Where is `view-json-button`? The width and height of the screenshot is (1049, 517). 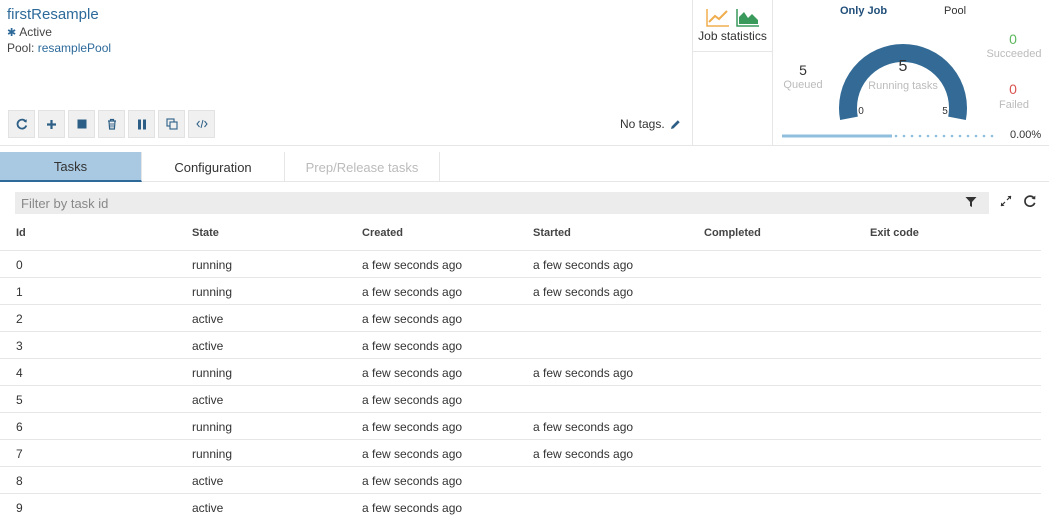 view-json-button is located at coordinates (201, 124).